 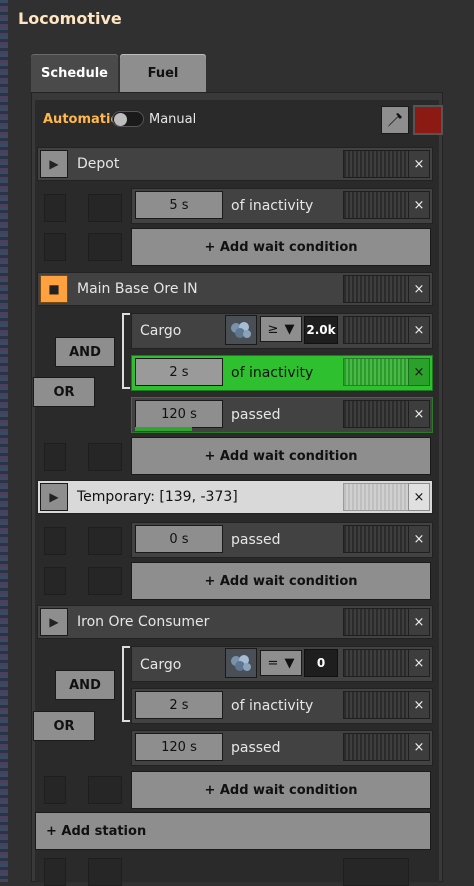 I want to click on cargo-amount: 0, so click(x=321, y=663).